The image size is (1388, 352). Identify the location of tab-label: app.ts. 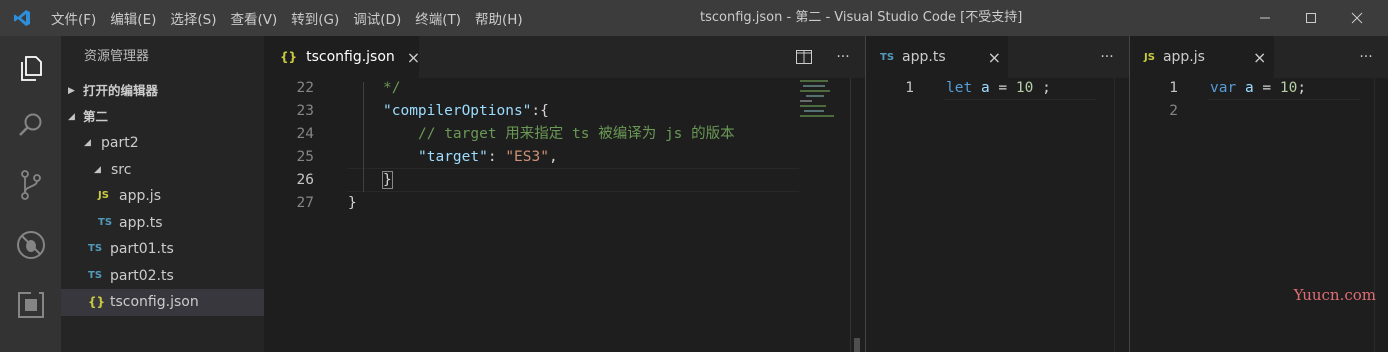
(924, 57).